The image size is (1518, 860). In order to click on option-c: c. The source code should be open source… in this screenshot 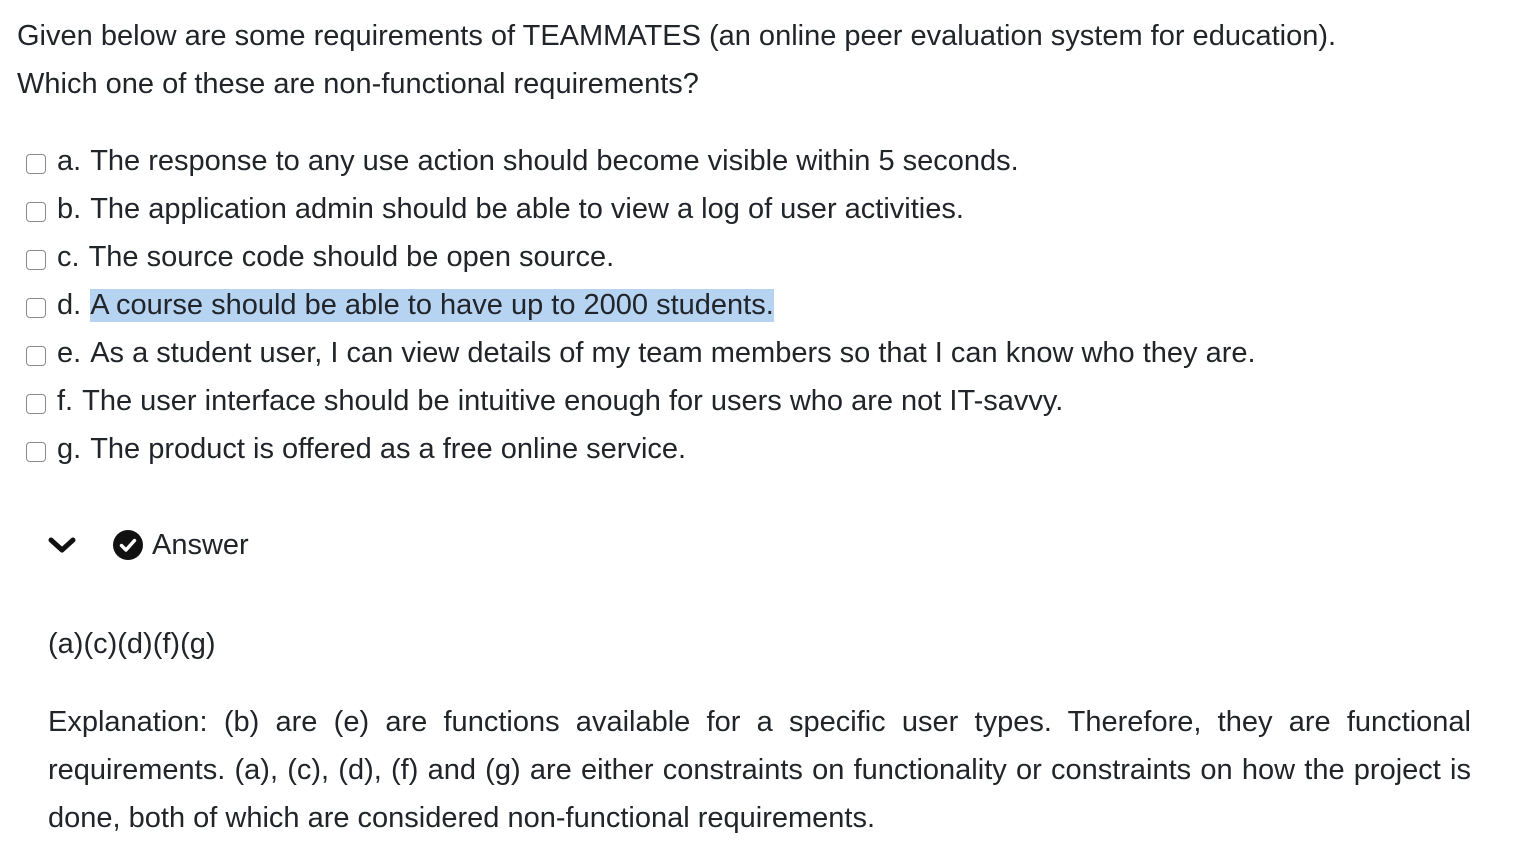, I will do `click(641, 257)`.